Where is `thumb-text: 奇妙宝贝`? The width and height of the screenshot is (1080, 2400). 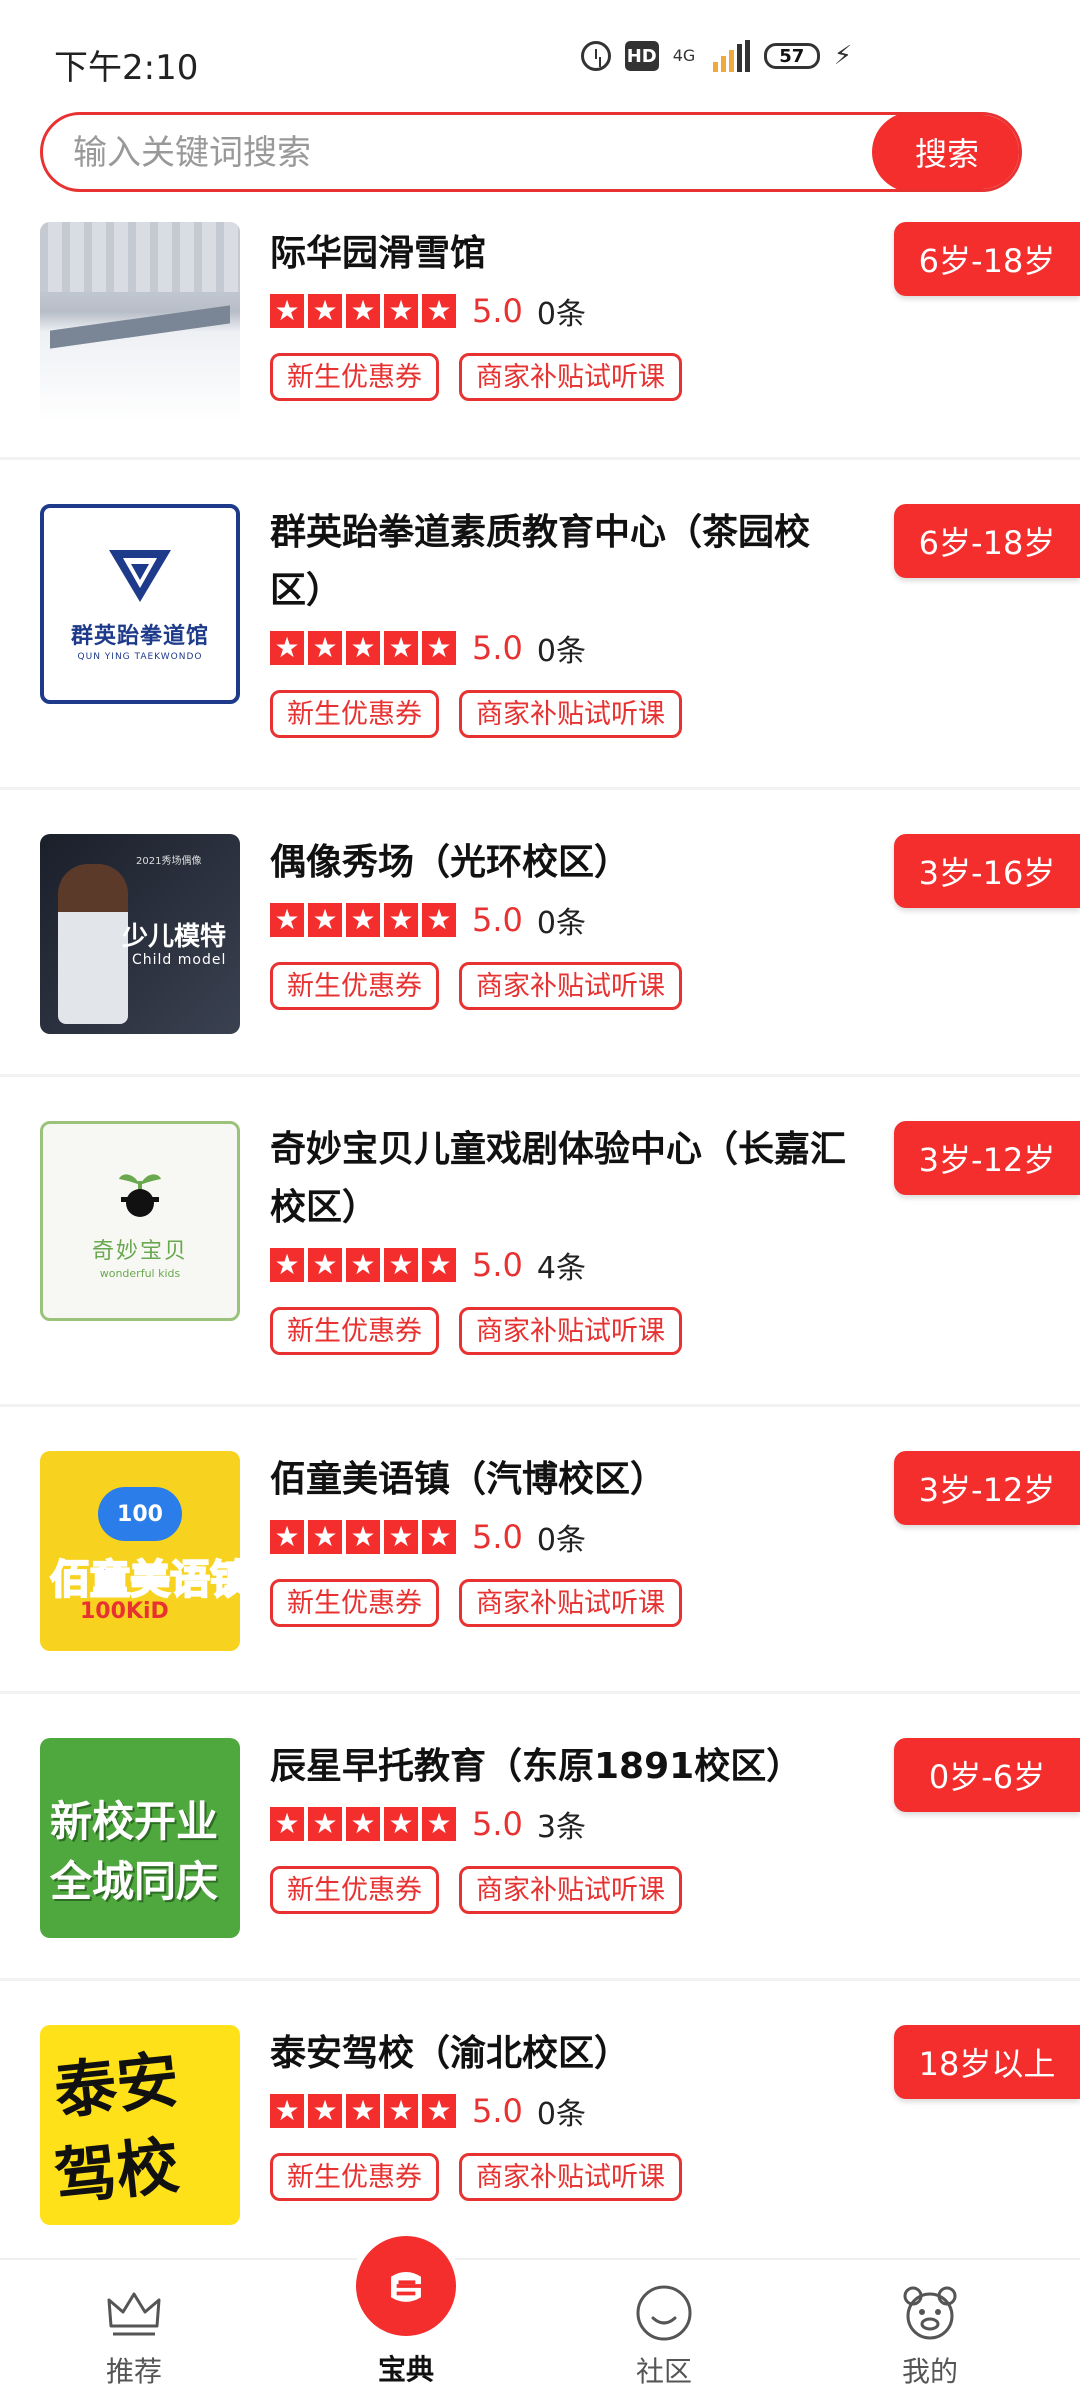
thumb-text: 奇妙宝贝 is located at coordinates (139, 1251).